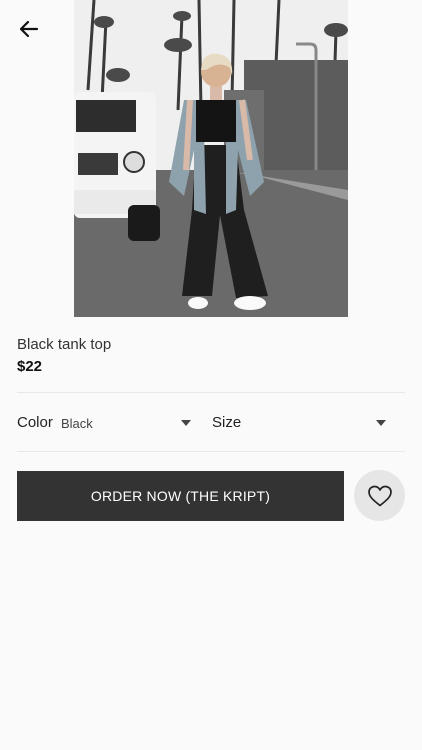 Image resolution: width=422 pixels, height=750 pixels. What do you see at coordinates (227, 422) in the screenshot?
I see `size-label: Size` at bounding box center [227, 422].